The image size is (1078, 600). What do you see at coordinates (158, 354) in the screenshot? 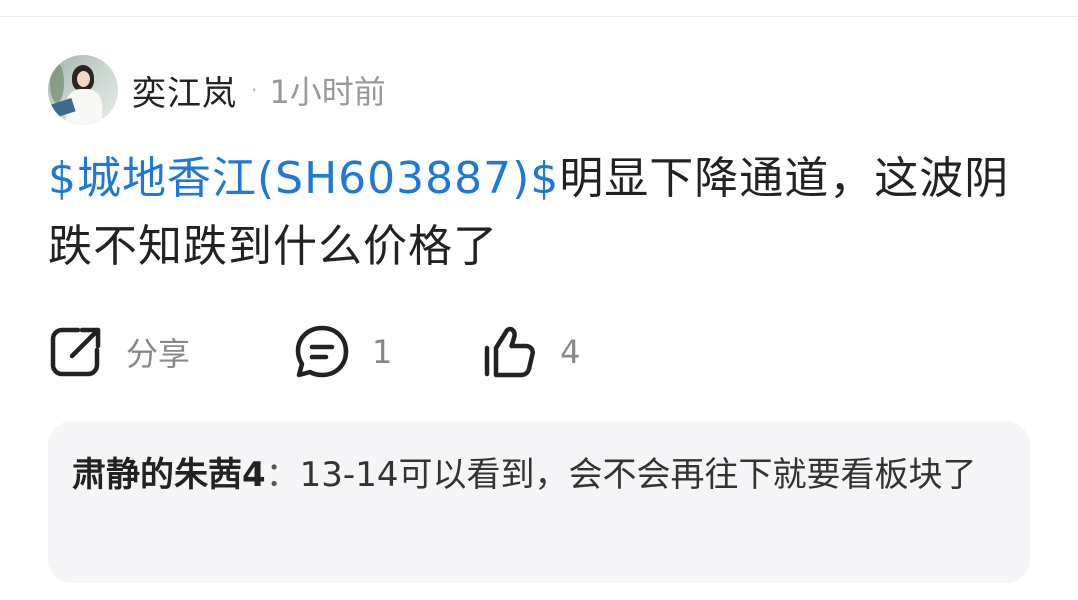
I see `share-label: 分享` at bounding box center [158, 354].